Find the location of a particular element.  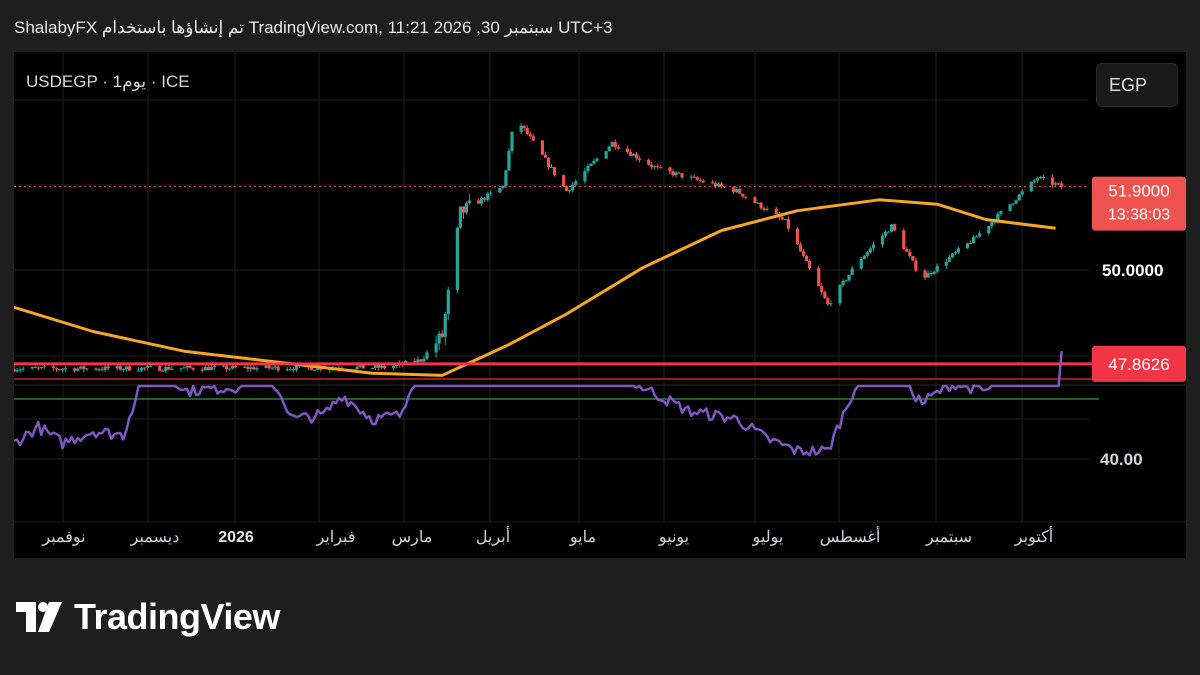

currency-button: EGP is located at coordinates (1137, 85).